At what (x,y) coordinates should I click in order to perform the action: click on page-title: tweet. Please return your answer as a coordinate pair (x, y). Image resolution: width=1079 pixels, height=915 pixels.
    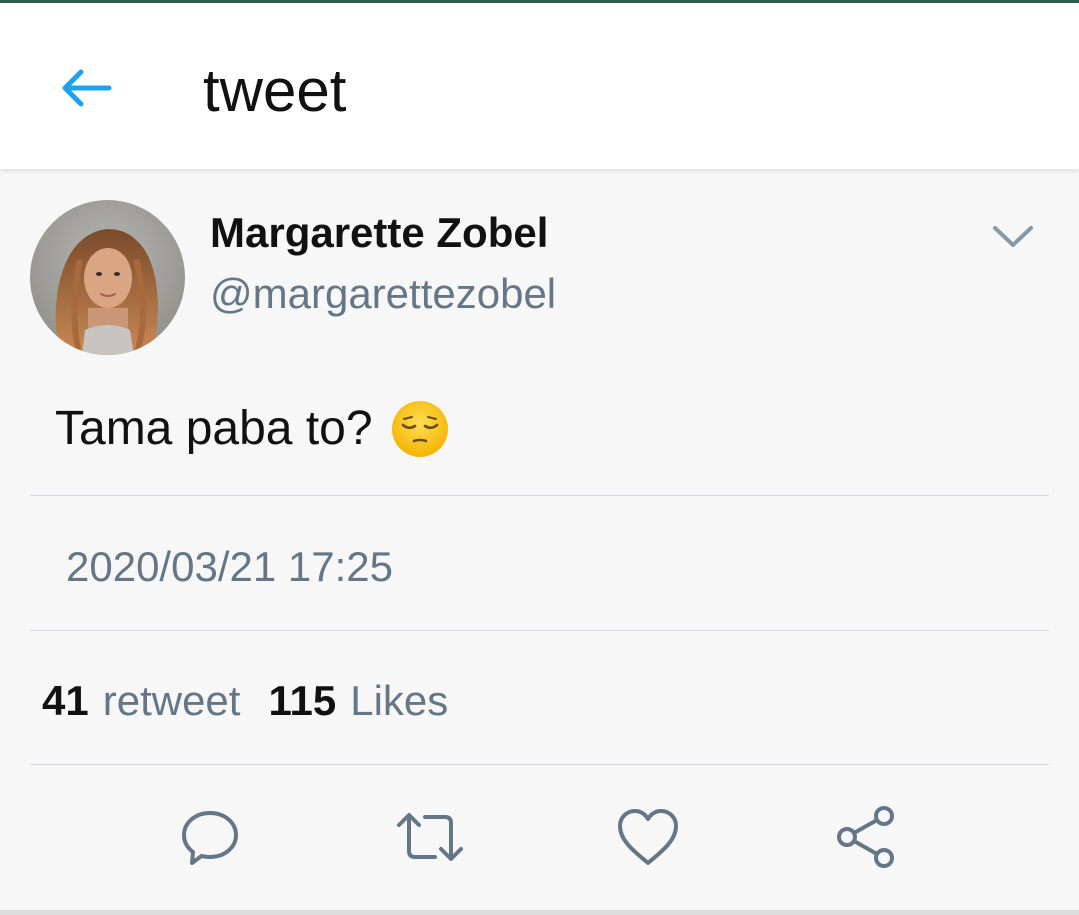
    Looking at the image, I should click on (275, 90).